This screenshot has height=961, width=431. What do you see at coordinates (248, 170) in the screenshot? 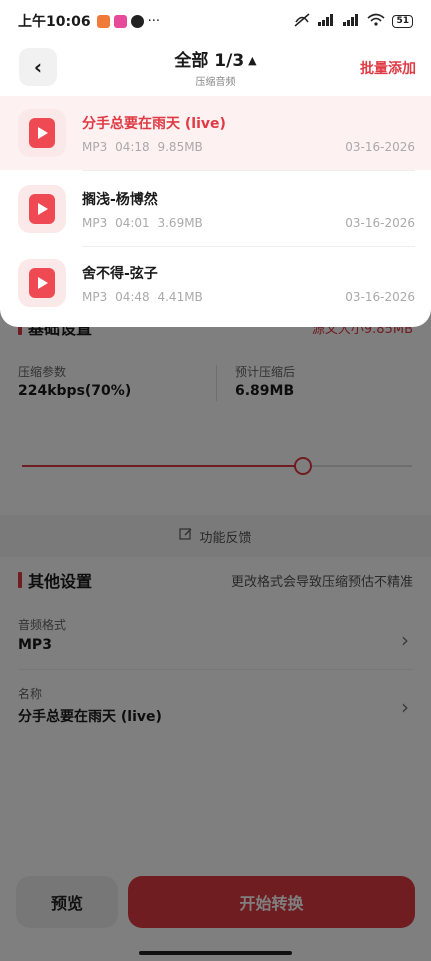
I see `file-divider` at bounding box center [248, 170].